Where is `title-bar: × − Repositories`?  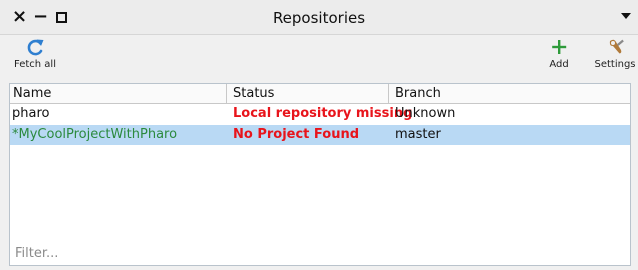
title-bar: × − Repositories is located at coordinates (319, 17).